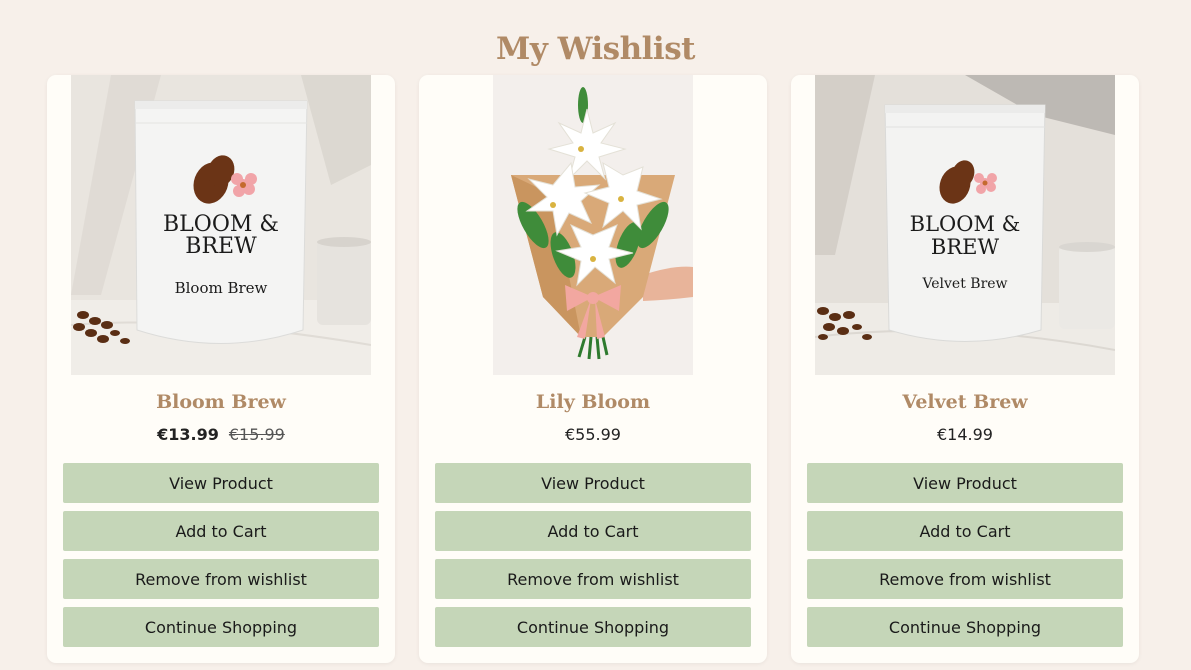 The width and height of the screenshot is (1191, 670). Describe the element at coordinates (595, 48) in the screenshot. I see `page-title: My Wishlist` at that location.